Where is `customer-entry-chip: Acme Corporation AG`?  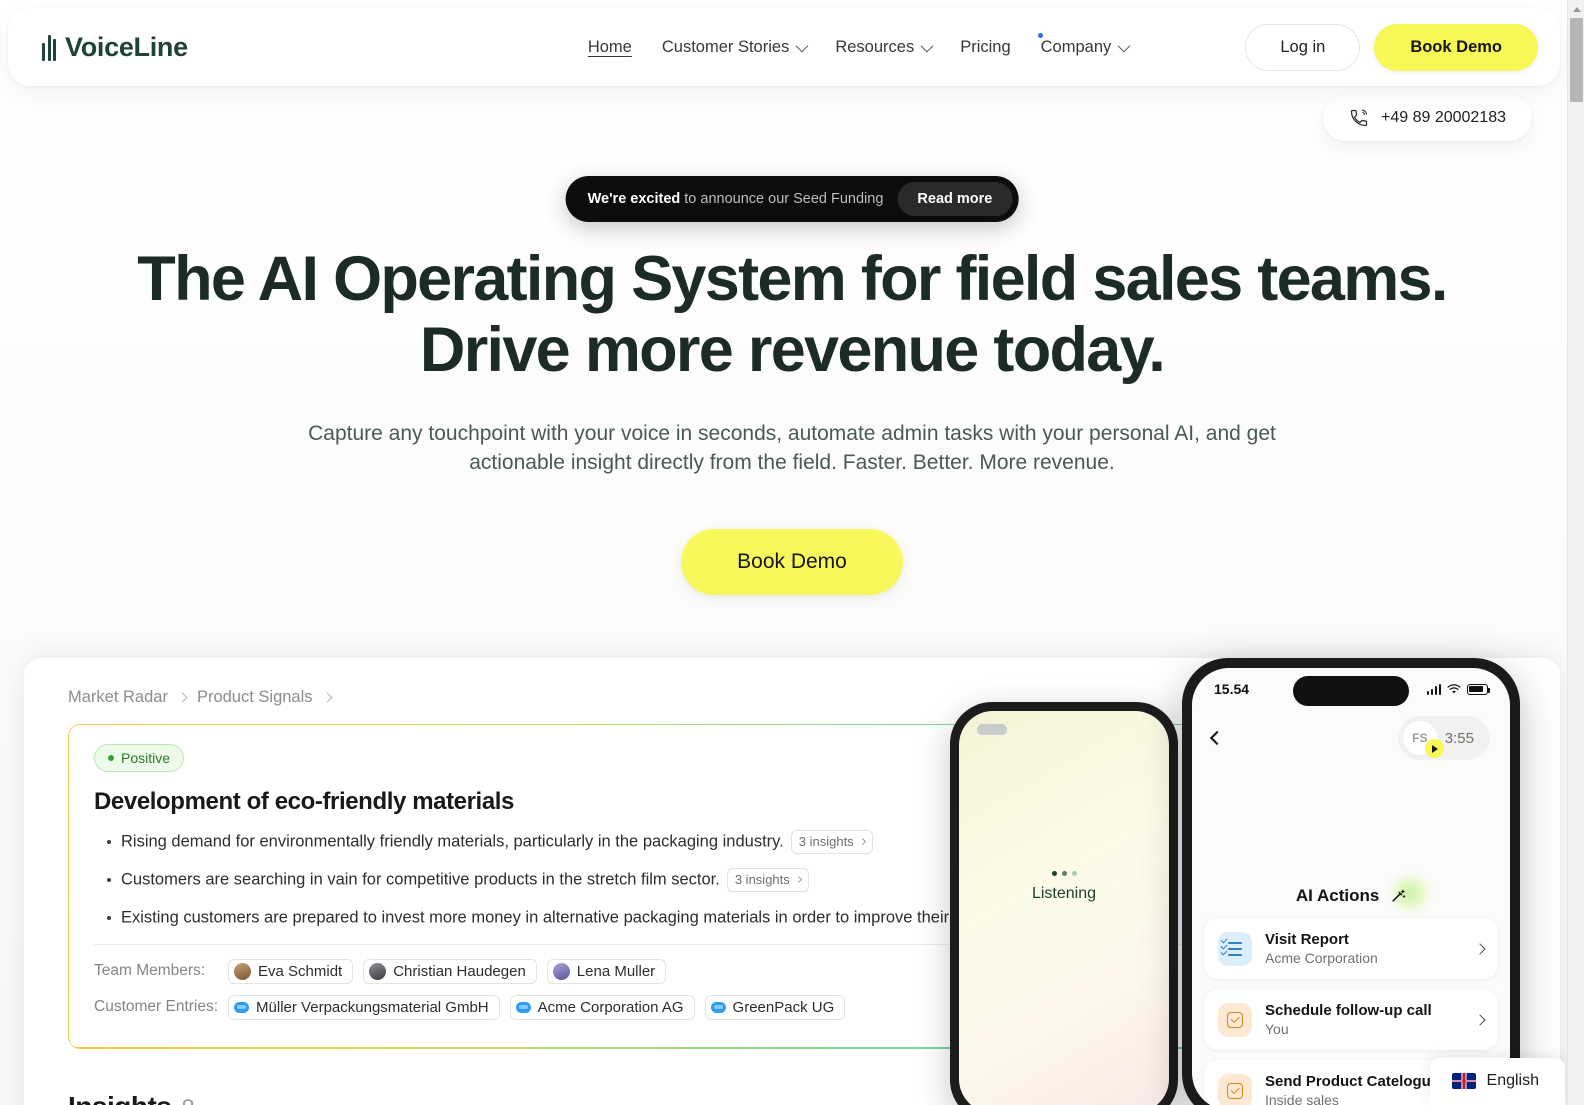 customer-entry-chip: Acme Corporation AG is located at coordinates (602, 1007).